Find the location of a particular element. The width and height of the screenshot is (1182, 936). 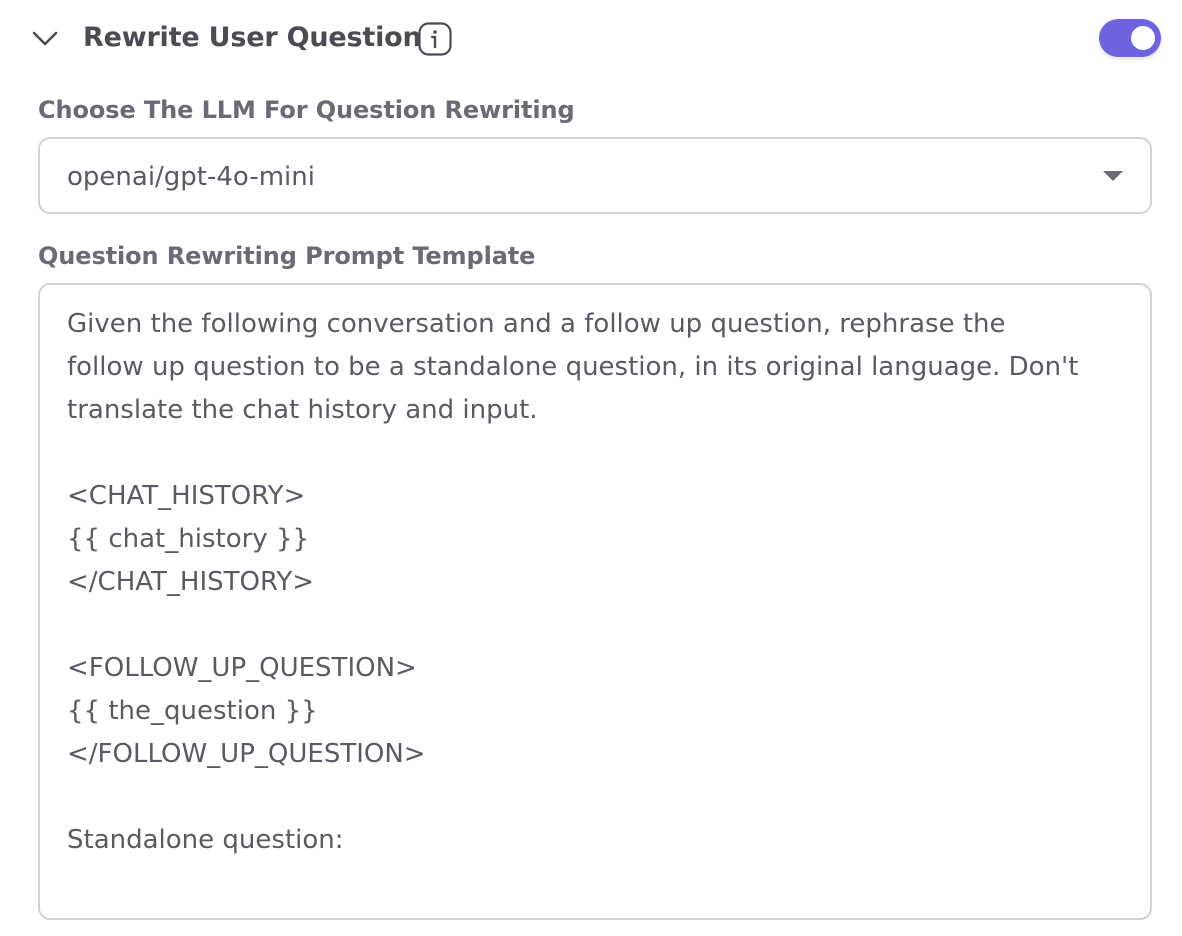

llm-select: openai/gpt-4o-mini is located at coordinates (595, 175).